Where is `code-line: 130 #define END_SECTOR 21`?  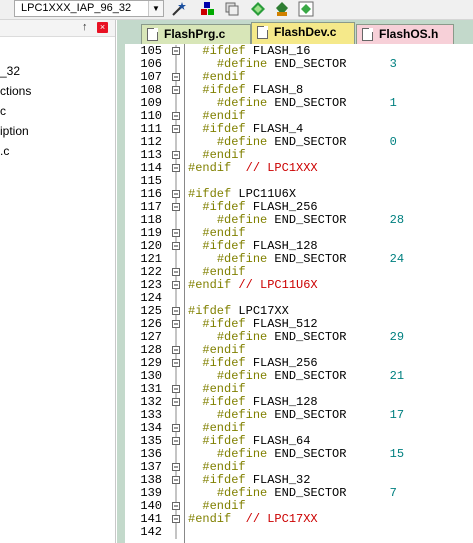
code-line: 130 #define END_SECTOR 21 is located at coordinates (299, 376).